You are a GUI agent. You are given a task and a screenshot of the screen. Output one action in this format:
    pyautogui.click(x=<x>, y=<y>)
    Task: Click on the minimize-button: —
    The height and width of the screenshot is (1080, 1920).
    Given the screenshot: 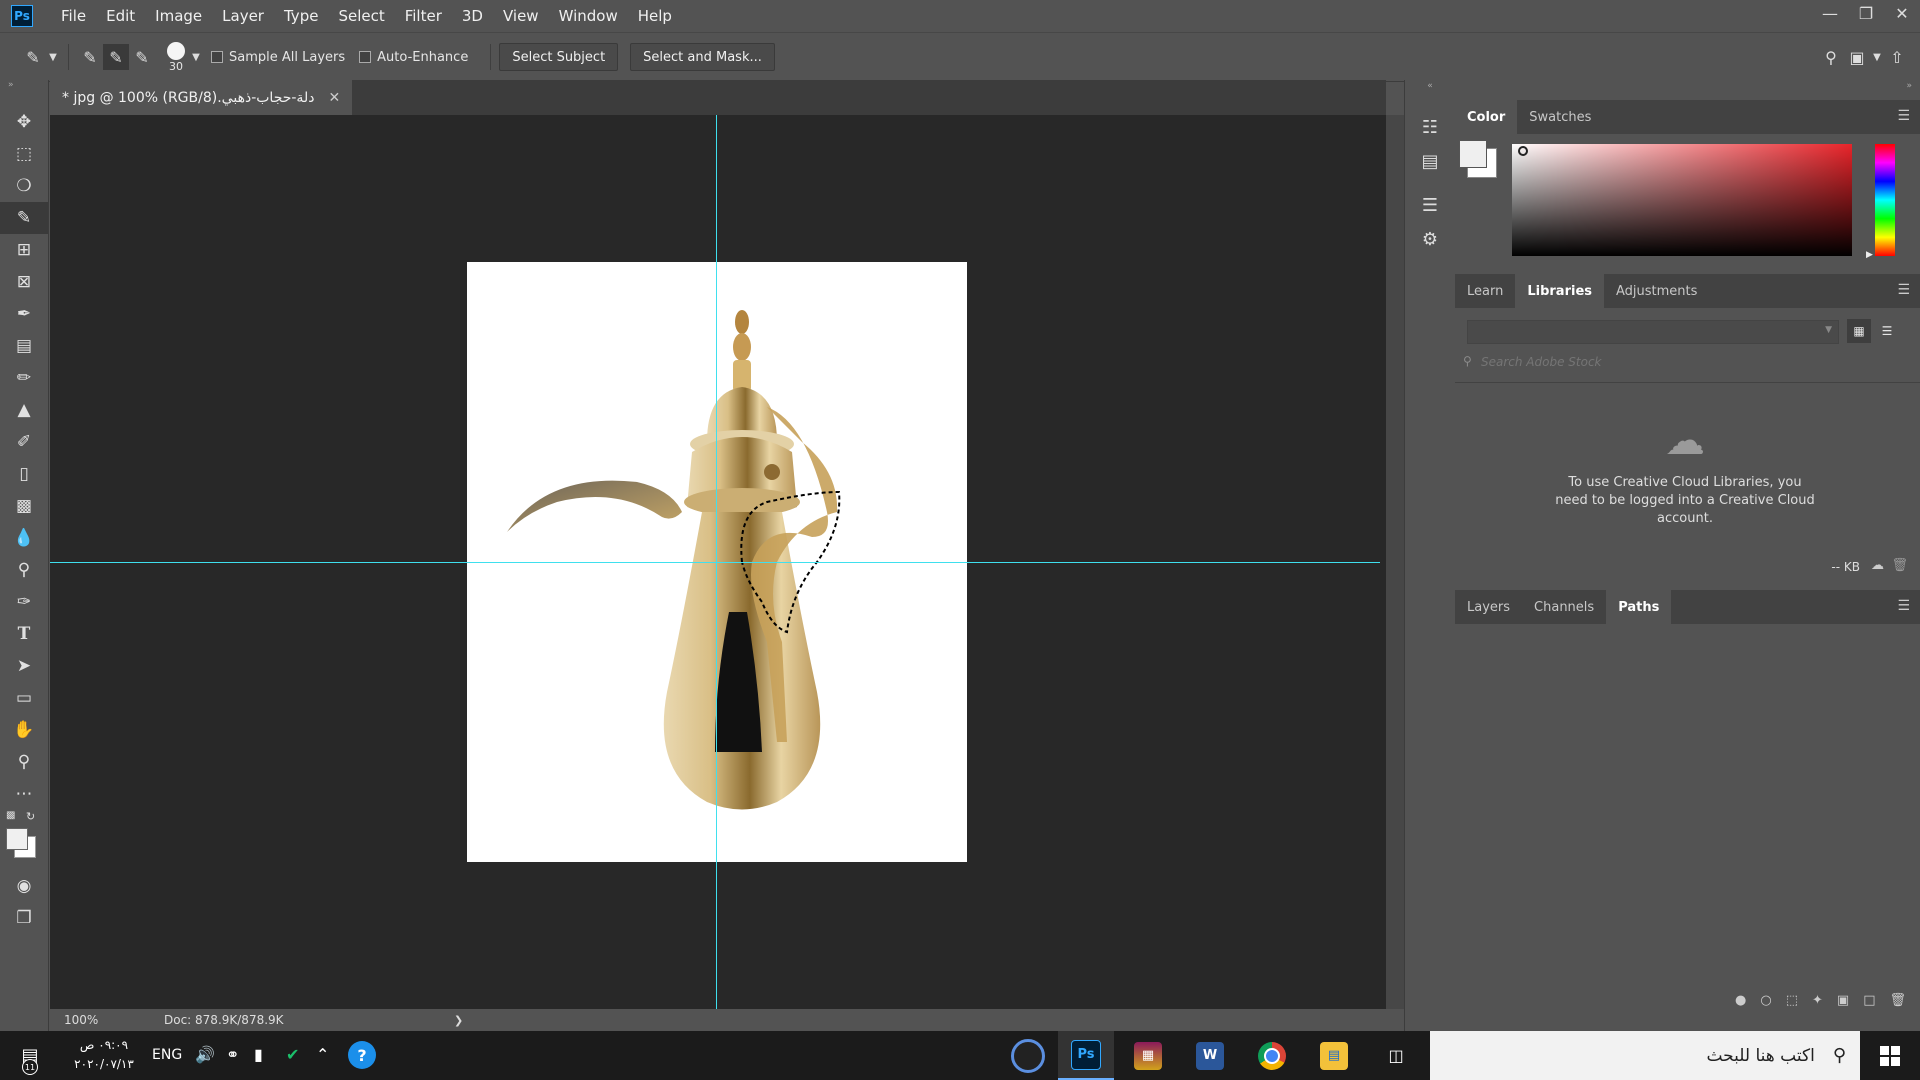 What is the action you would take?
    pyautogui.click(x=1830, y=13)
    